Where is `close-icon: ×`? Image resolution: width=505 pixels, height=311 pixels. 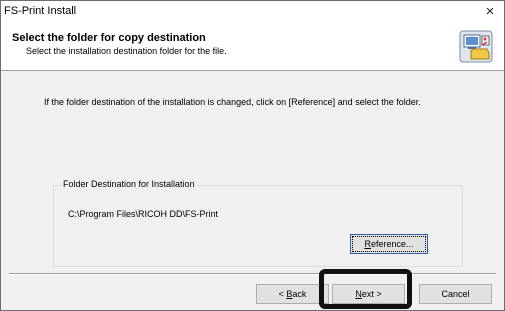
close-icon: × is located at coordinates (490, 12).